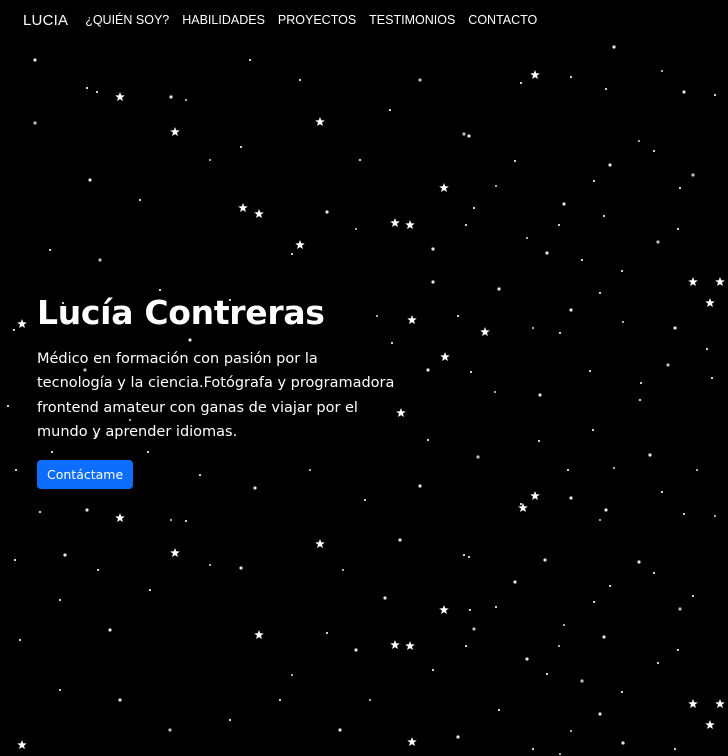 The height and width of the screenshot is (756, 728). Describe the element at coordinates (181, 312) in the screenshot. I see `hero-title: Lucía Contreras` at that location.